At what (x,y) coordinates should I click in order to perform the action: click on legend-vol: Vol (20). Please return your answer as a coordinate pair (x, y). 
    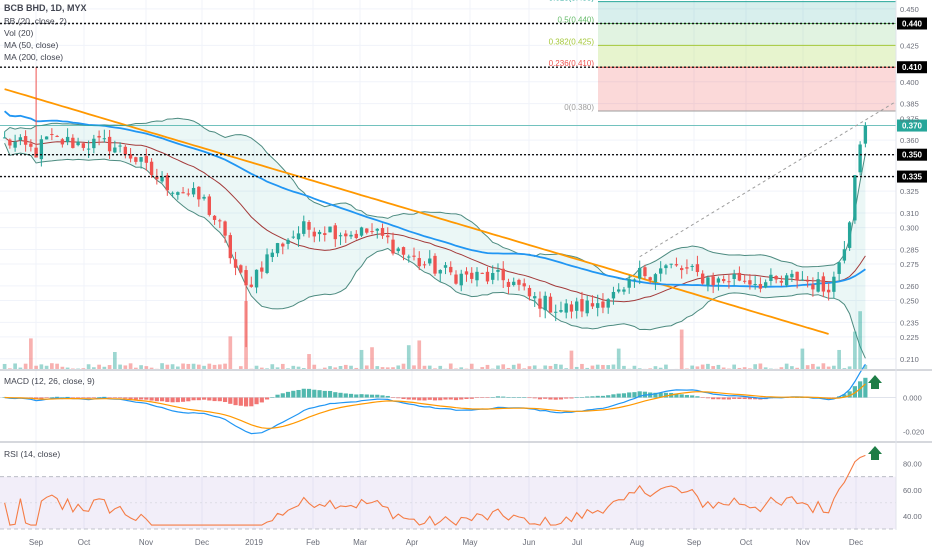
    Looking at the image, I should click on (18, 33).